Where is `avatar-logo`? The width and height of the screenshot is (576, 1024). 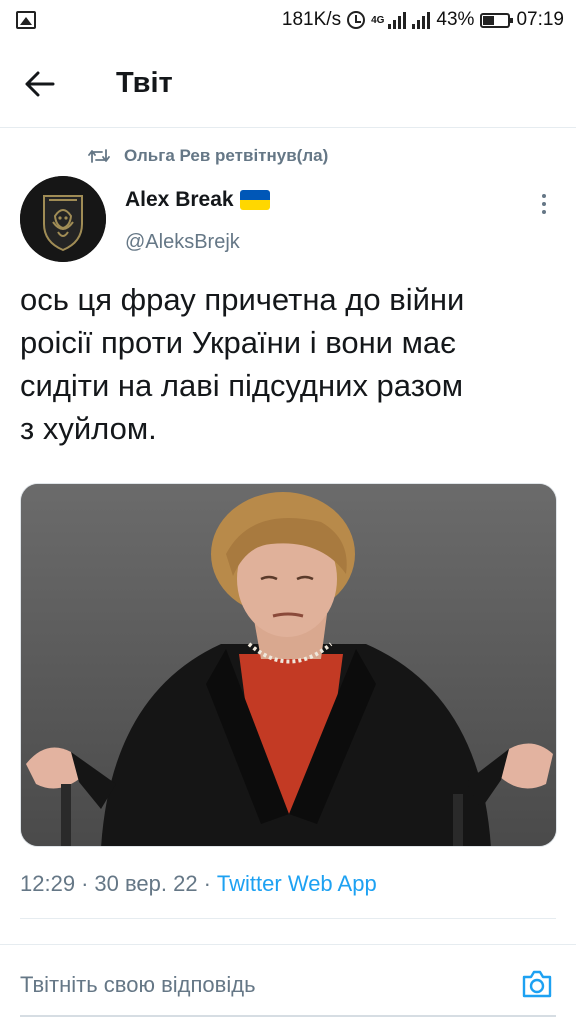
avatar-logo is located at coordinates (63, 219).